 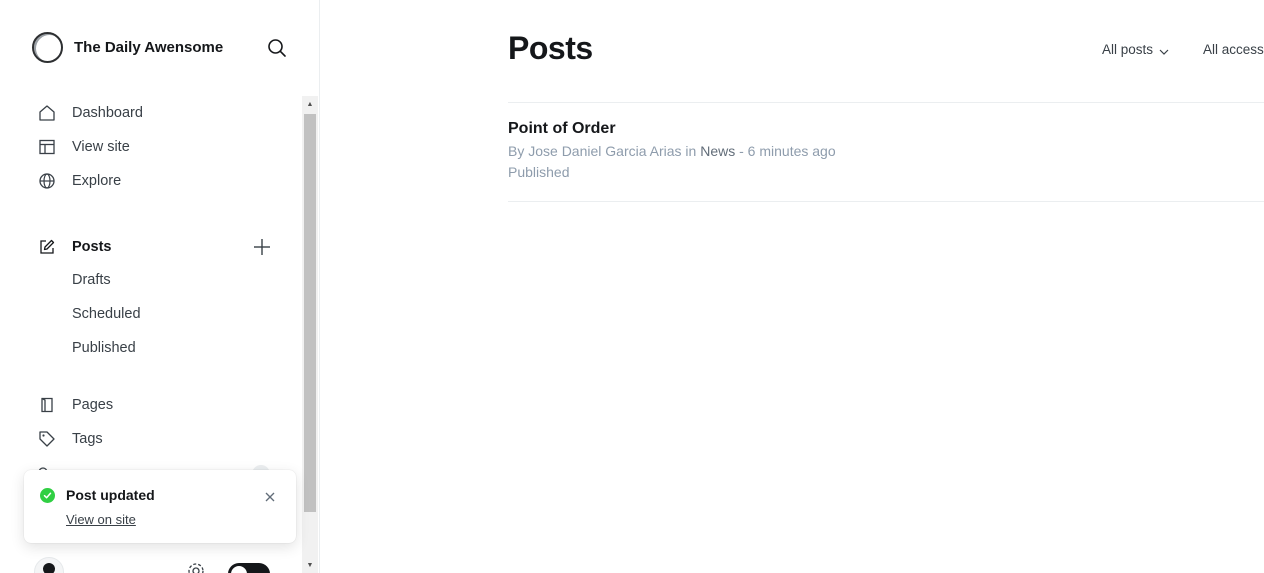 I want to click on filter-post-type-label: All posts, so click(x=1128, y=49).